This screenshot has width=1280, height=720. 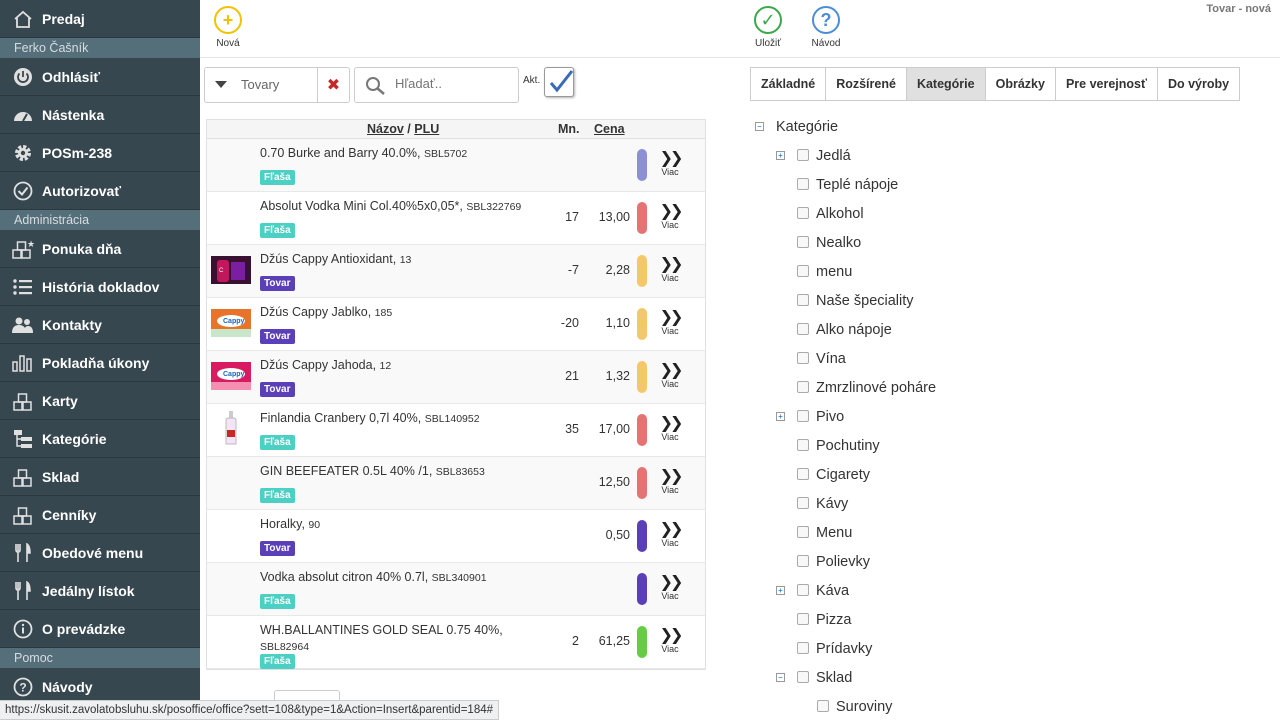 What do you see at coordinates (843, 562) in the screenshot?
I see `category-label: Polievky` at bounding box center [843, 562].